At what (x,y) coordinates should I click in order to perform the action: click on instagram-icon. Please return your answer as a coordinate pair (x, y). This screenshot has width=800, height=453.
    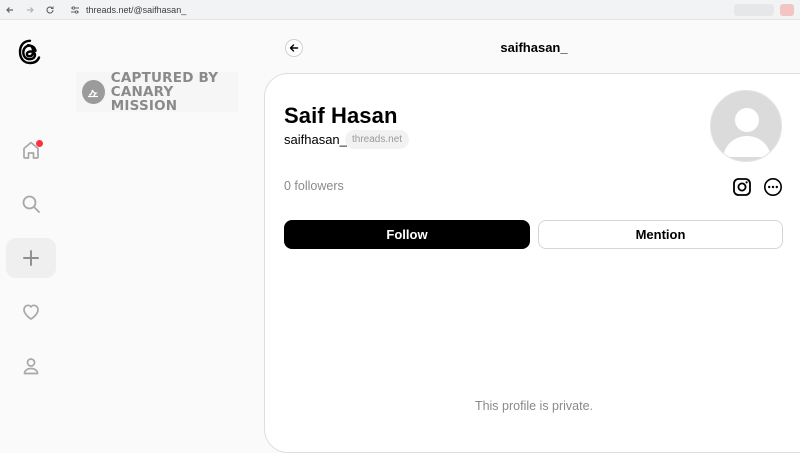
    Looking at the image, I should click on (742, 187).